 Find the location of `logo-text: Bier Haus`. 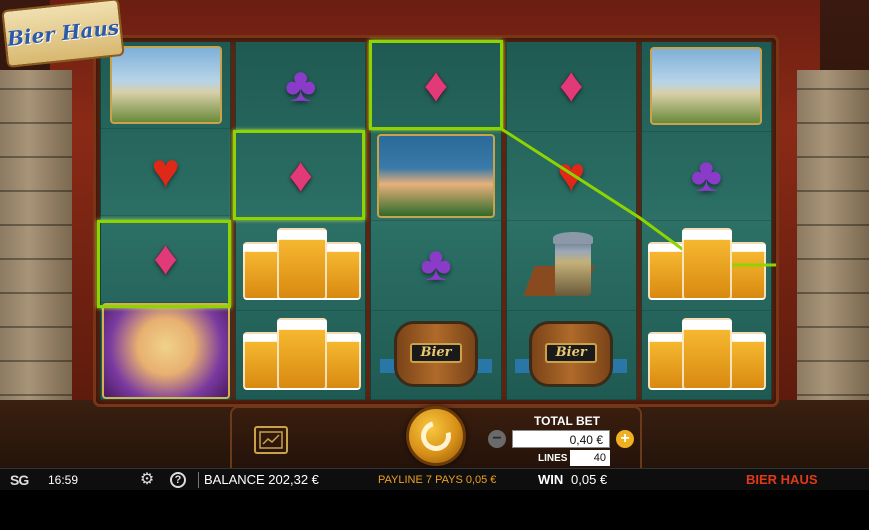

logo-text: Bier Haus is located at coordinates (63, 33).